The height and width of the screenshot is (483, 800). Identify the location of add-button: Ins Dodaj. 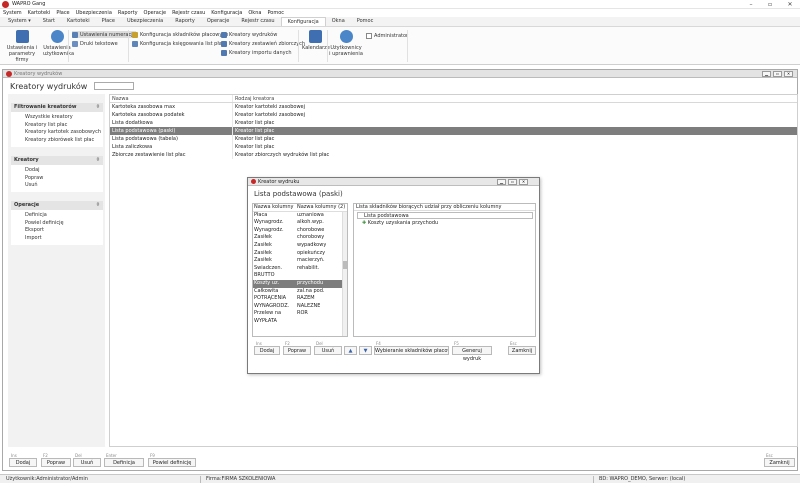
(23, 460).